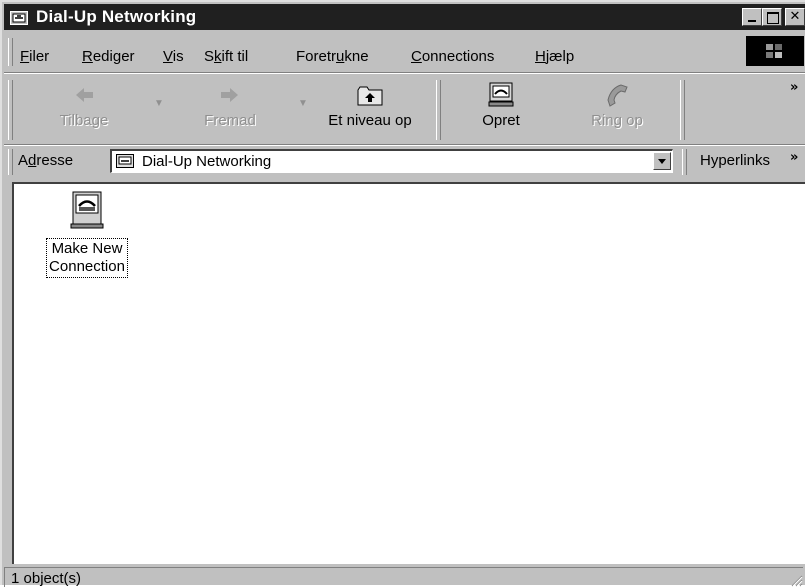 The height and width of the screenshot is (587, 805). What do you see at coordinates (10, 162) in the screenshot?
I see `address-grip` at bounding box center [10, 162].